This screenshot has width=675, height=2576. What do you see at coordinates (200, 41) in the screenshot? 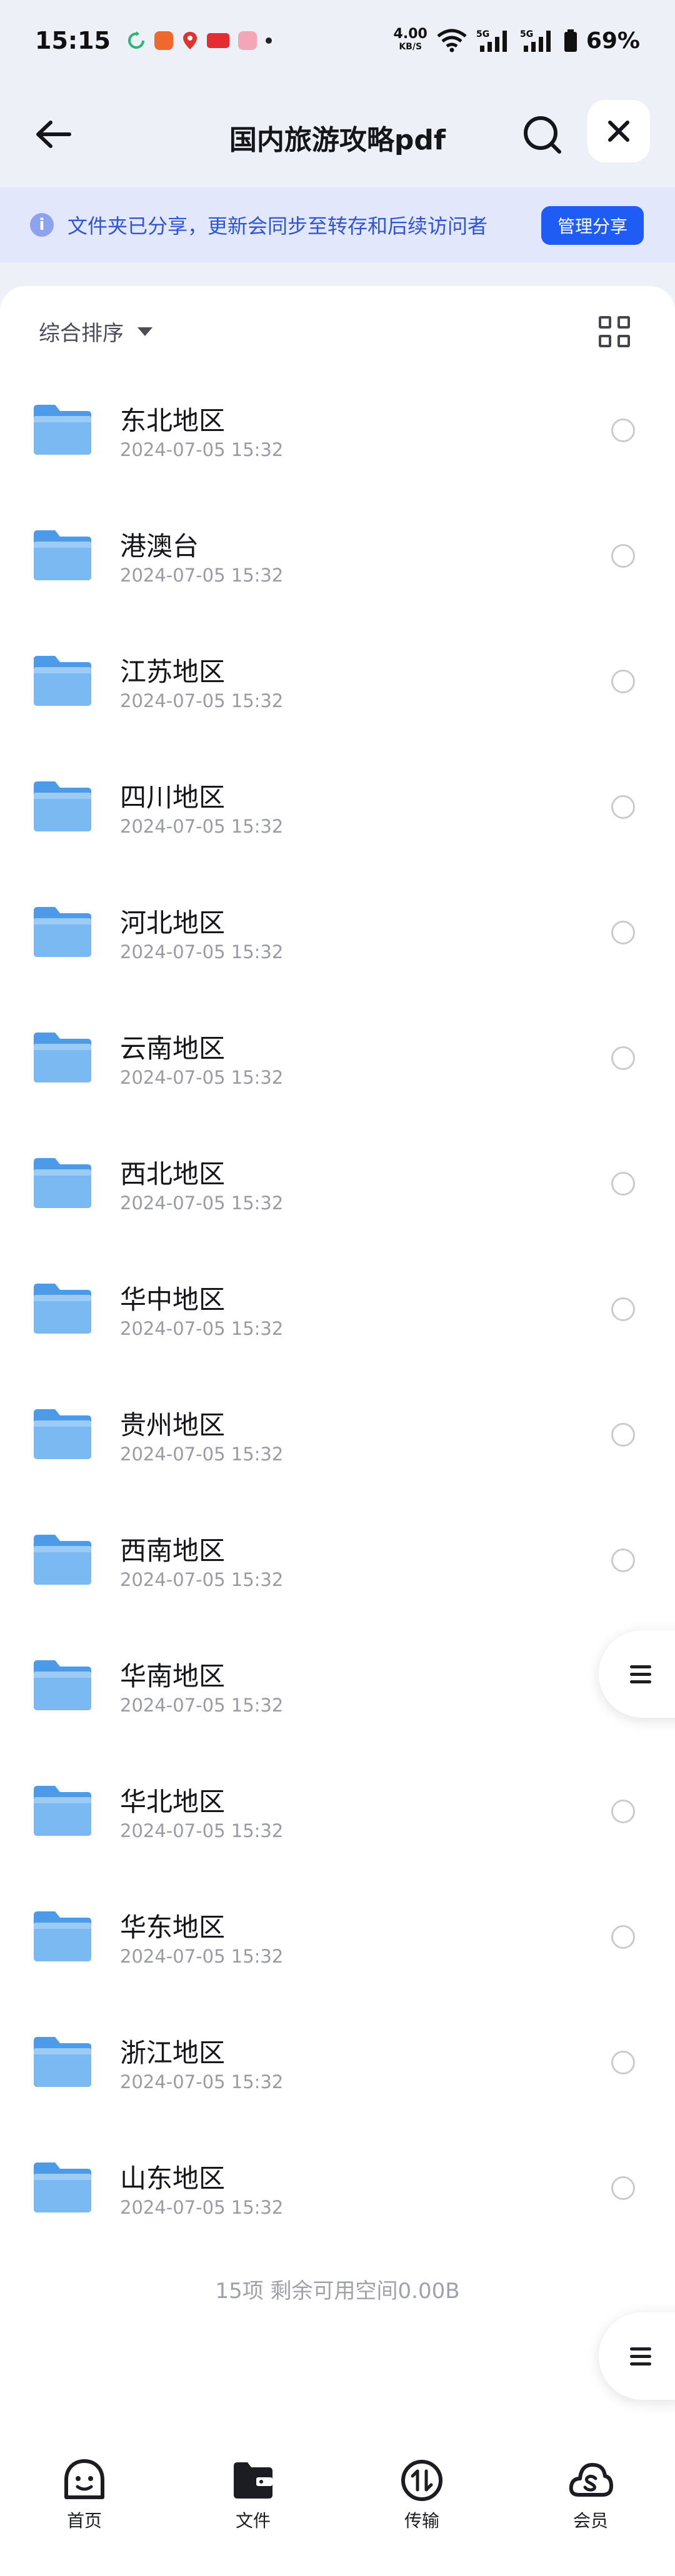
I see `notification-icons` at bounding box center [200, 41].